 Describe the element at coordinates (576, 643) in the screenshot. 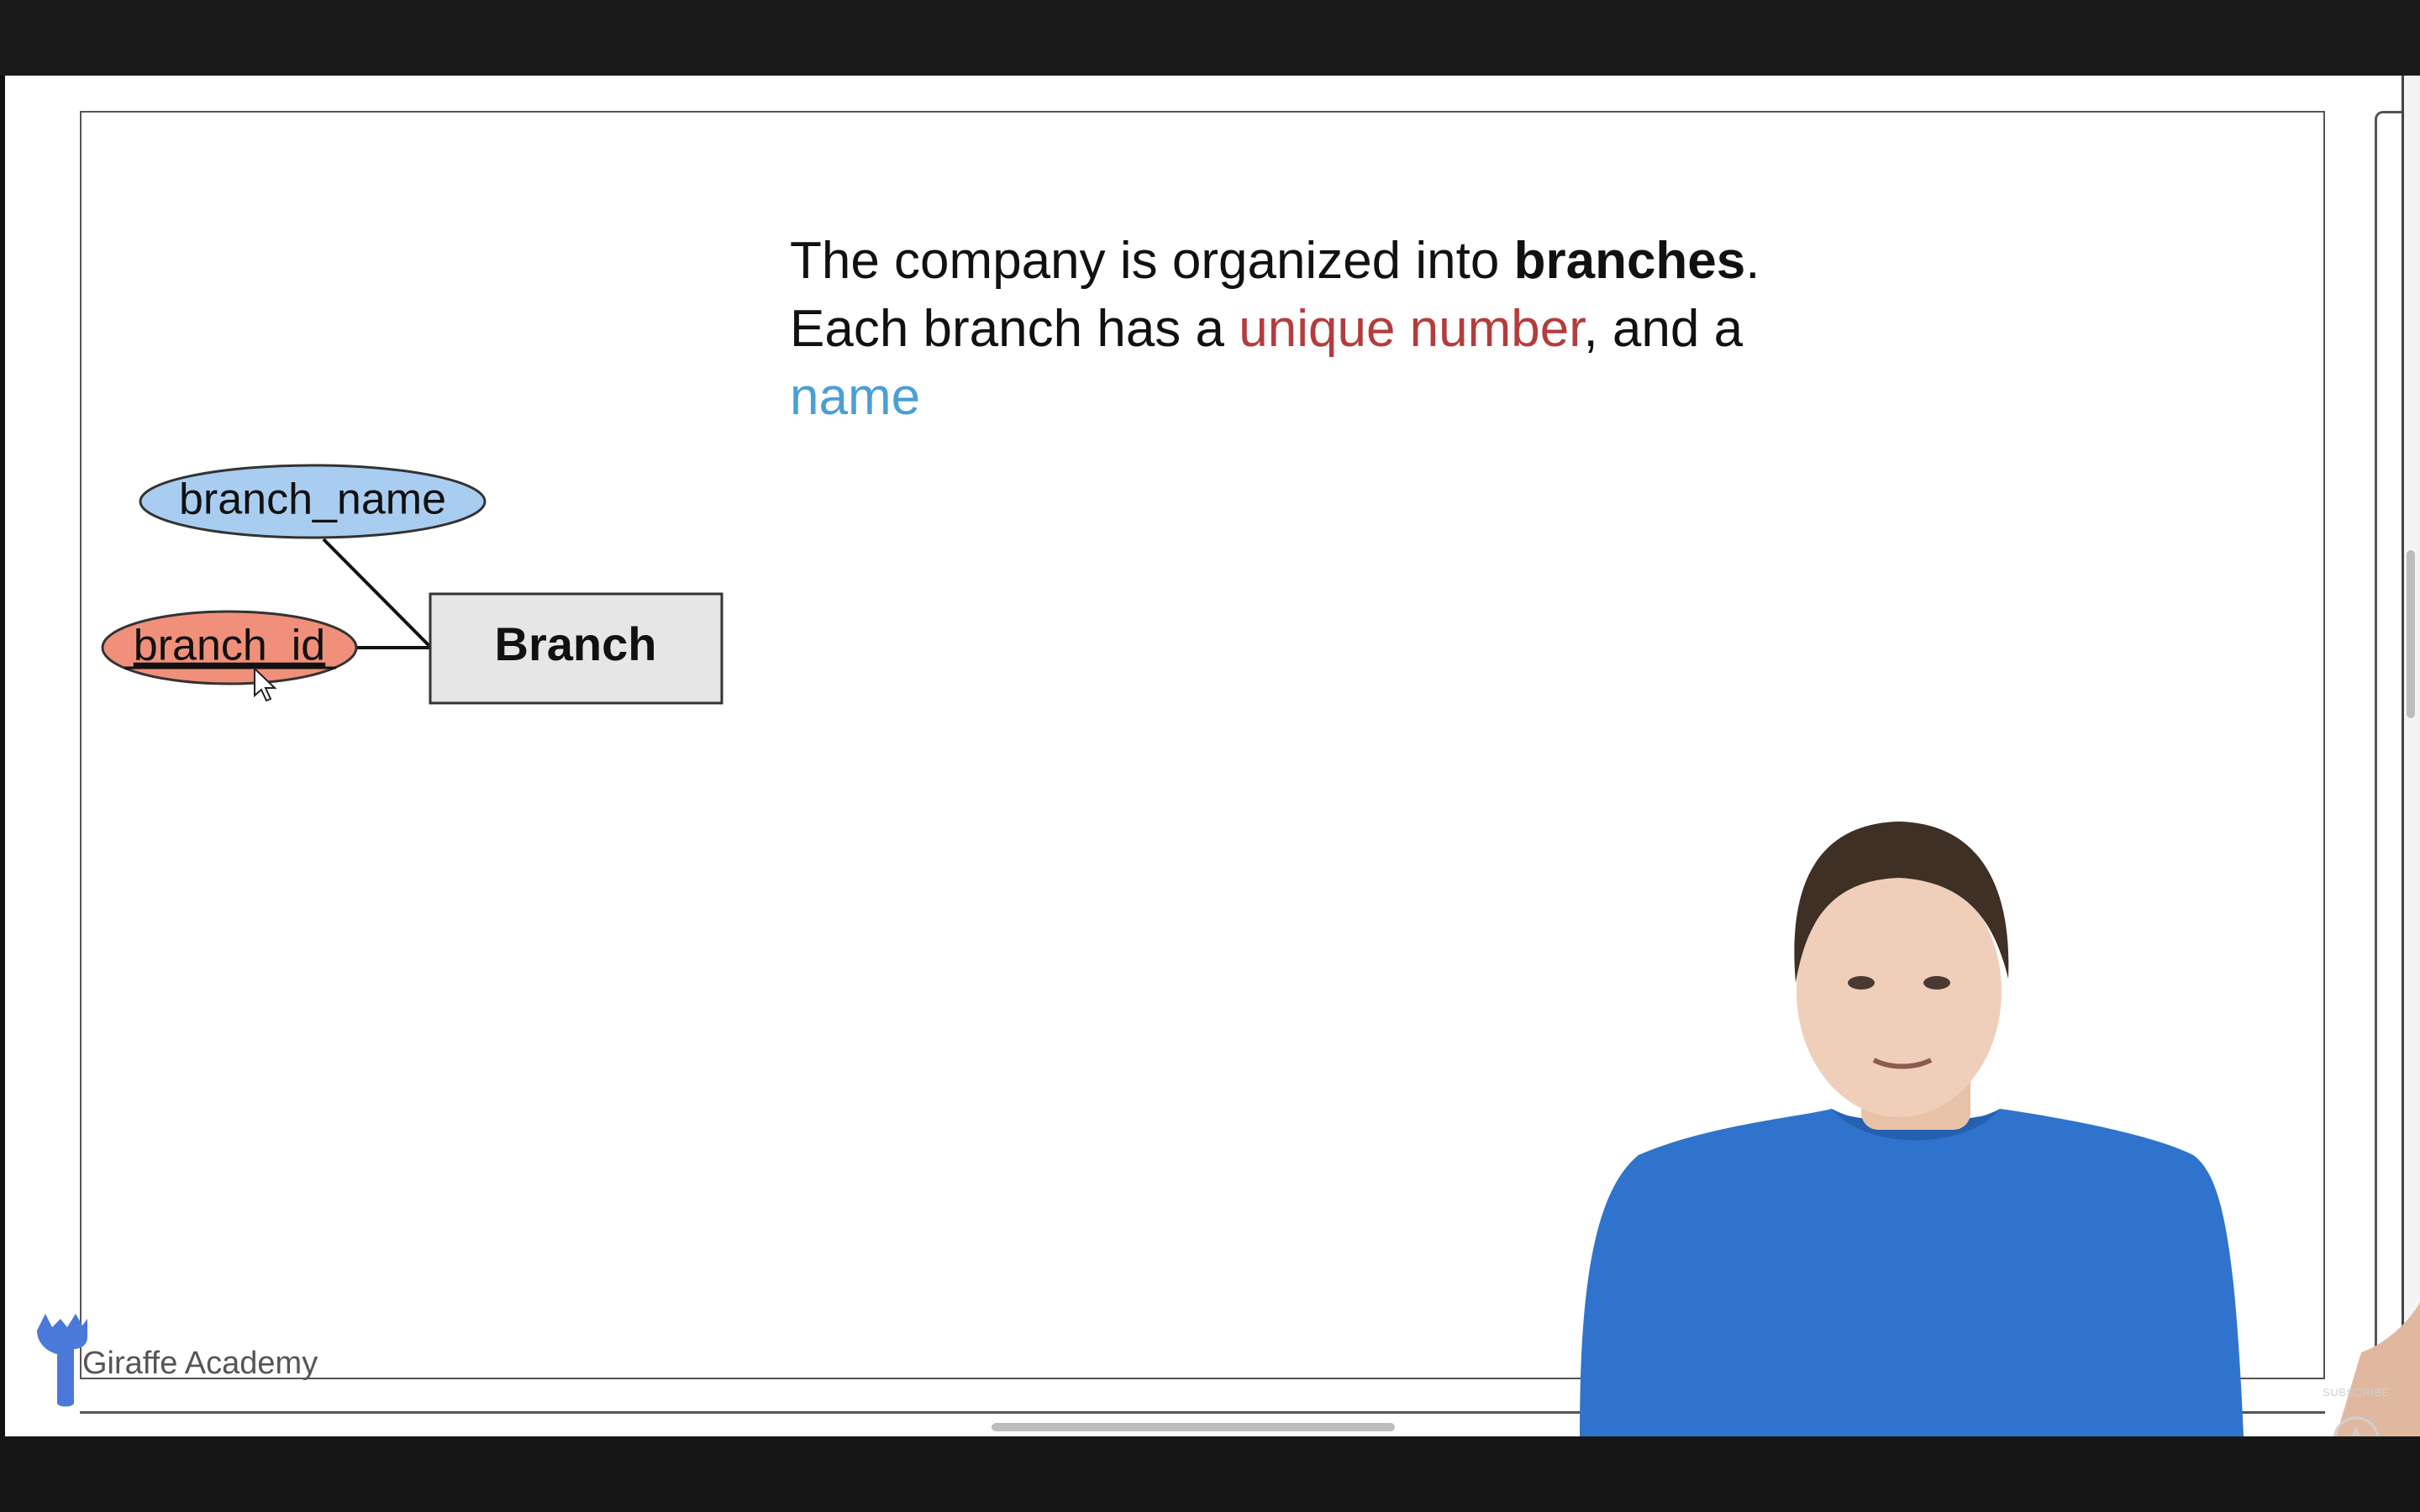

I see `entity-branch-label: Branch` at that location.